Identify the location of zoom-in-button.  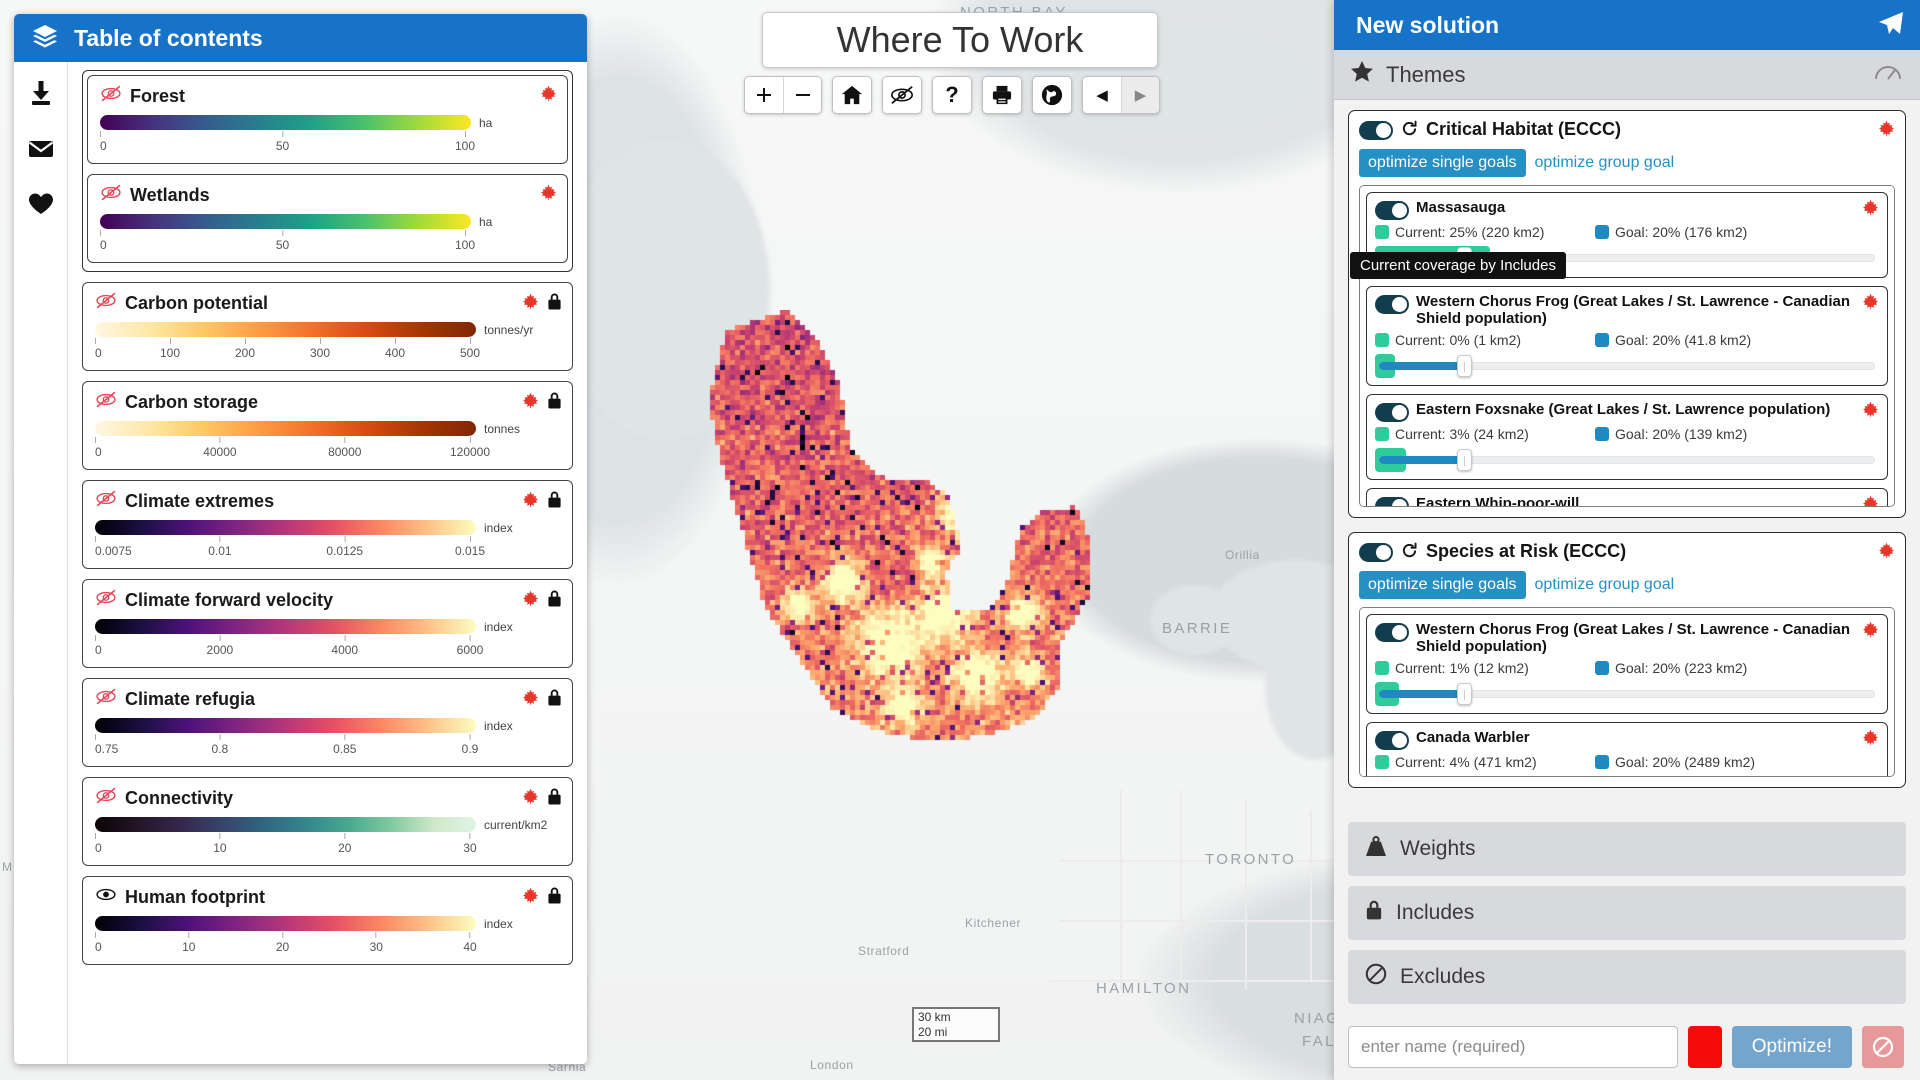
(764, 95).